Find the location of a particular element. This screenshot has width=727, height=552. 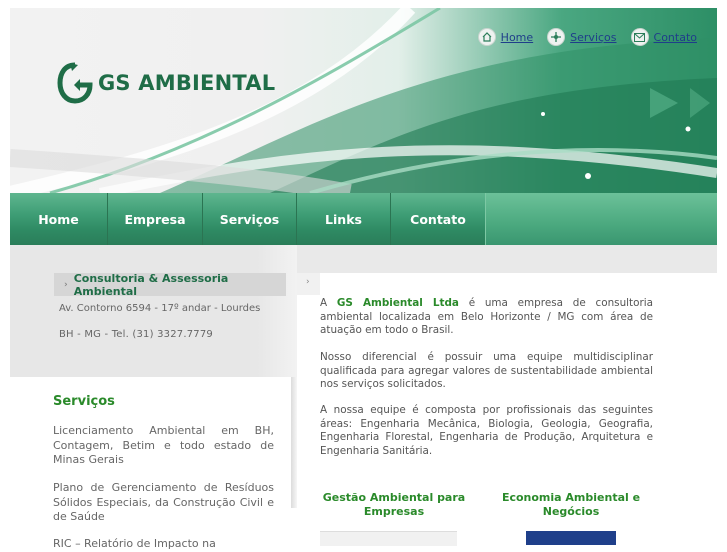

top-link-home-label: Home is located at coordinates (517, 37).